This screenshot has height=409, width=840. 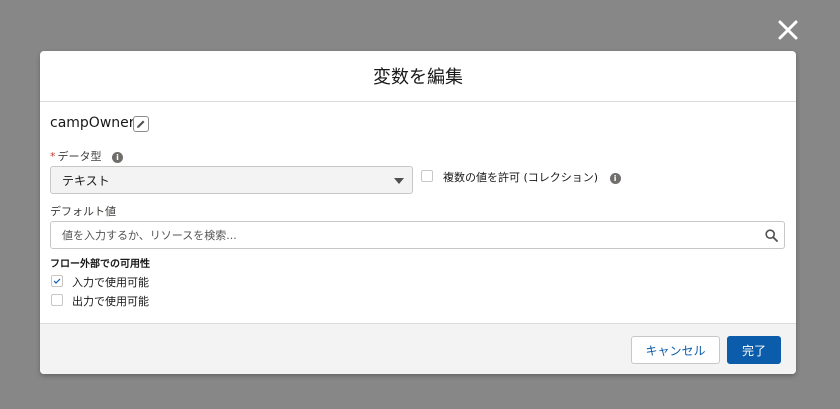 I want to click on default-value-label: デフォルト値, so click(x=83, y=211).